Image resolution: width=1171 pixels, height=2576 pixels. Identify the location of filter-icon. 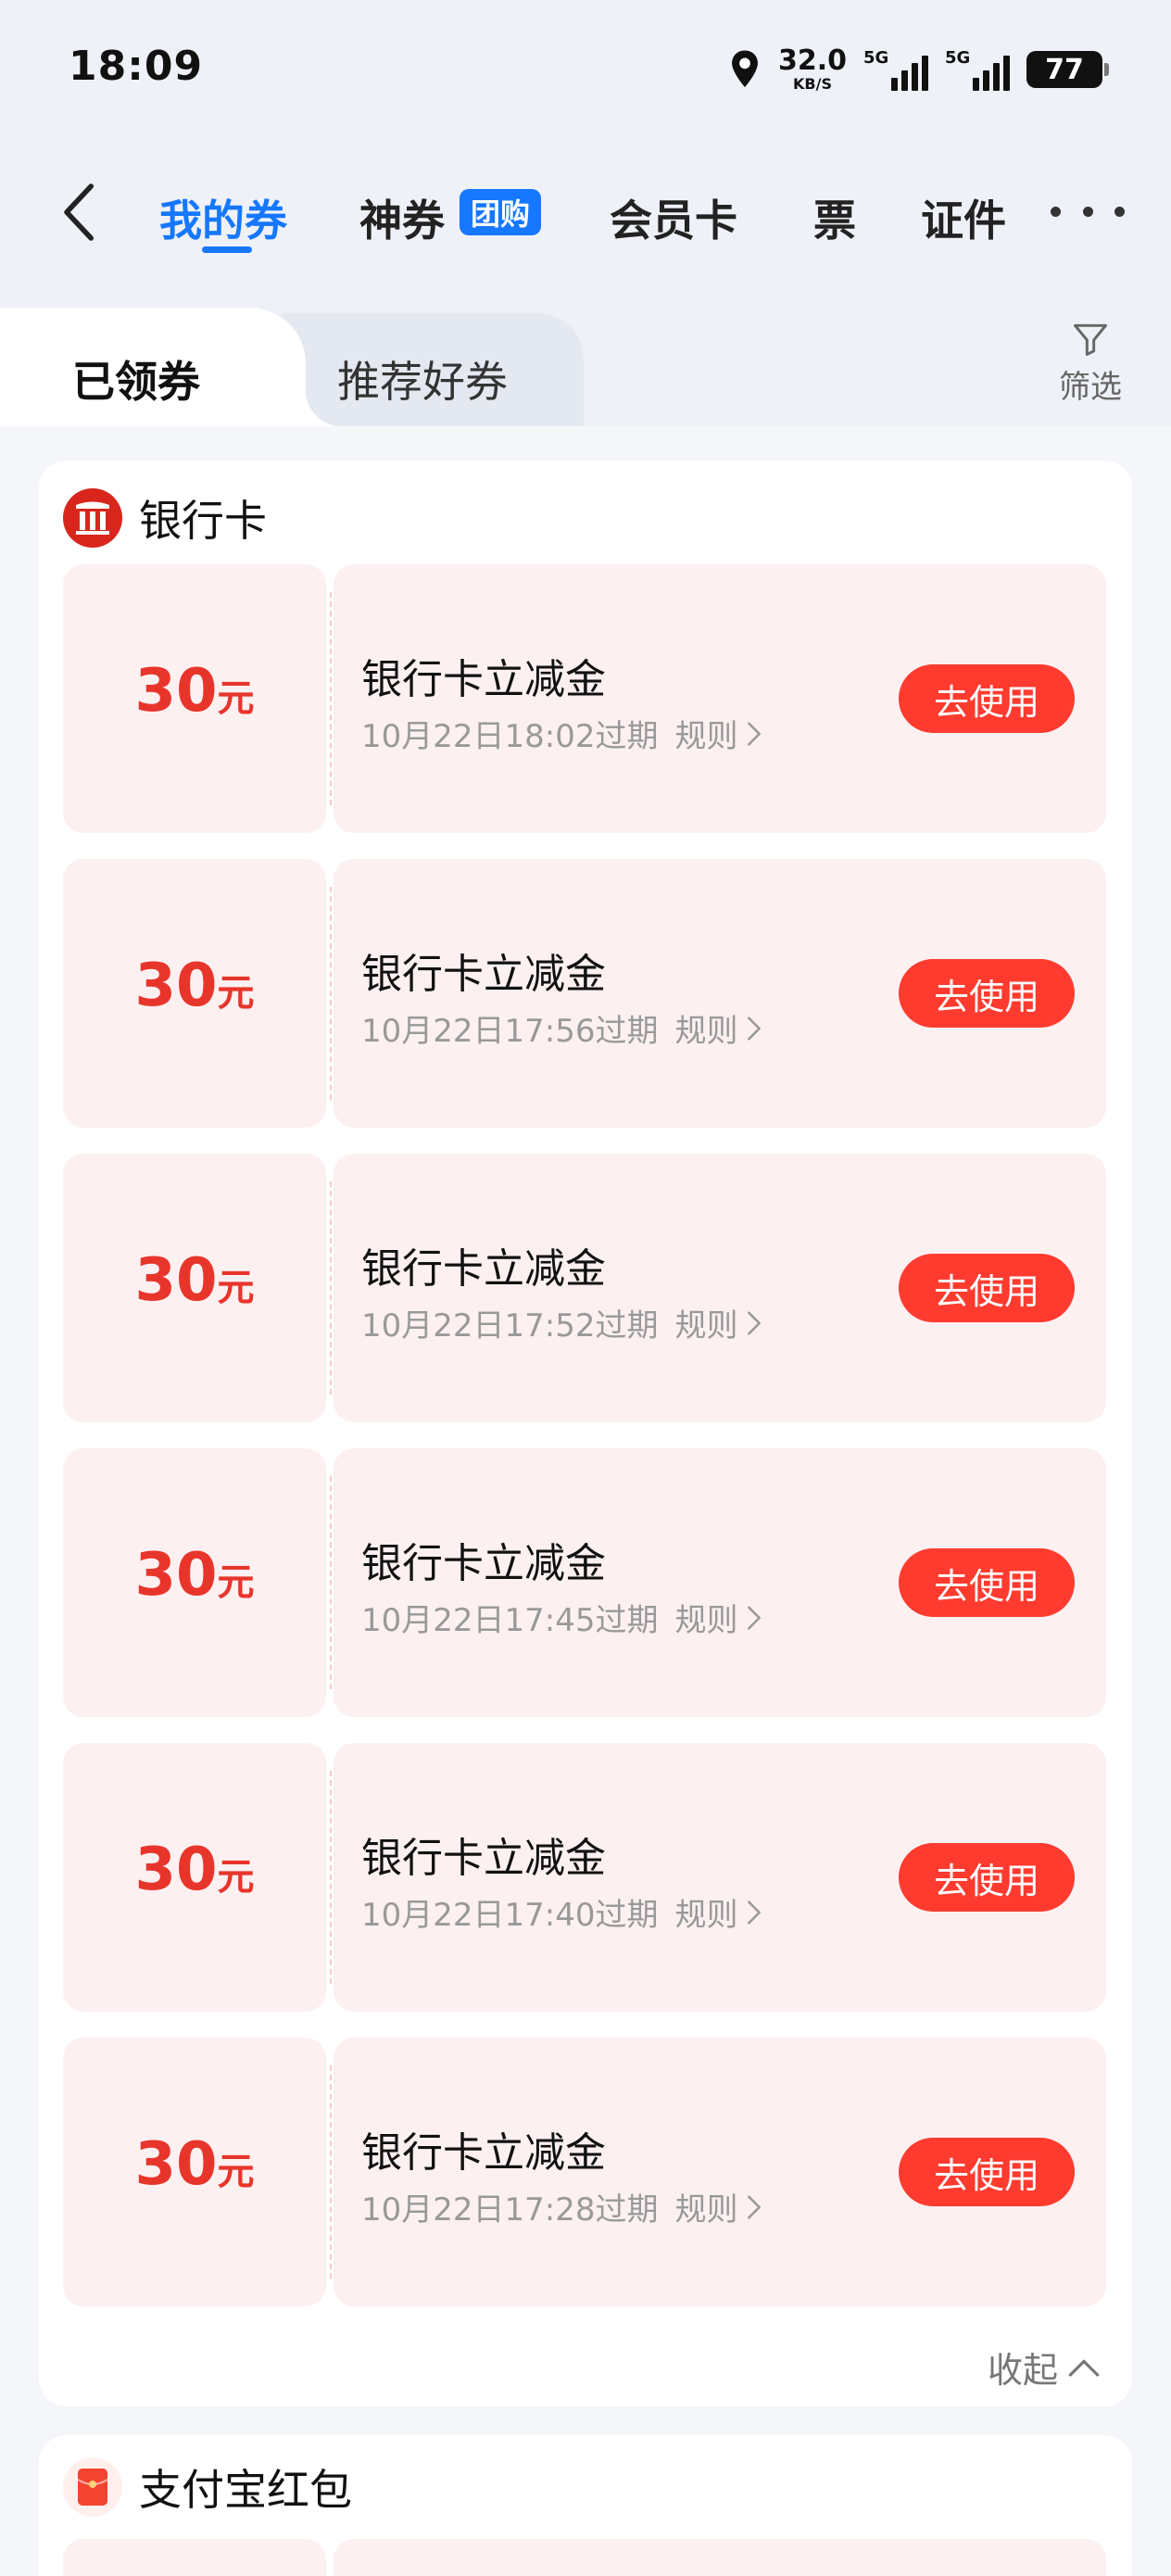
(1091, 340).